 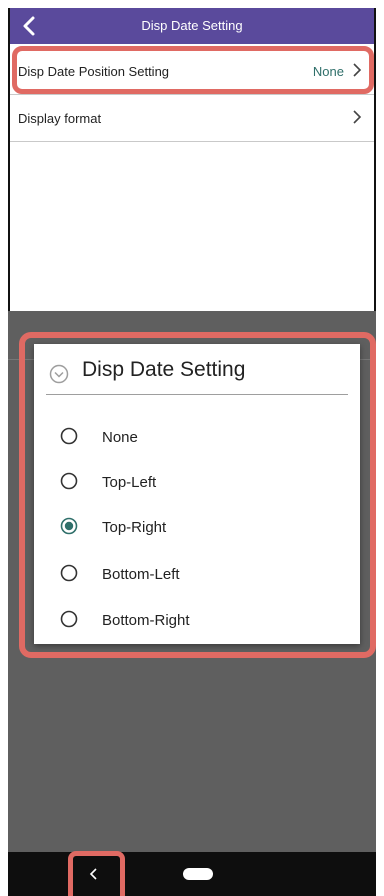 I want to click on row-label: Display format, so click(x=60, y=118).